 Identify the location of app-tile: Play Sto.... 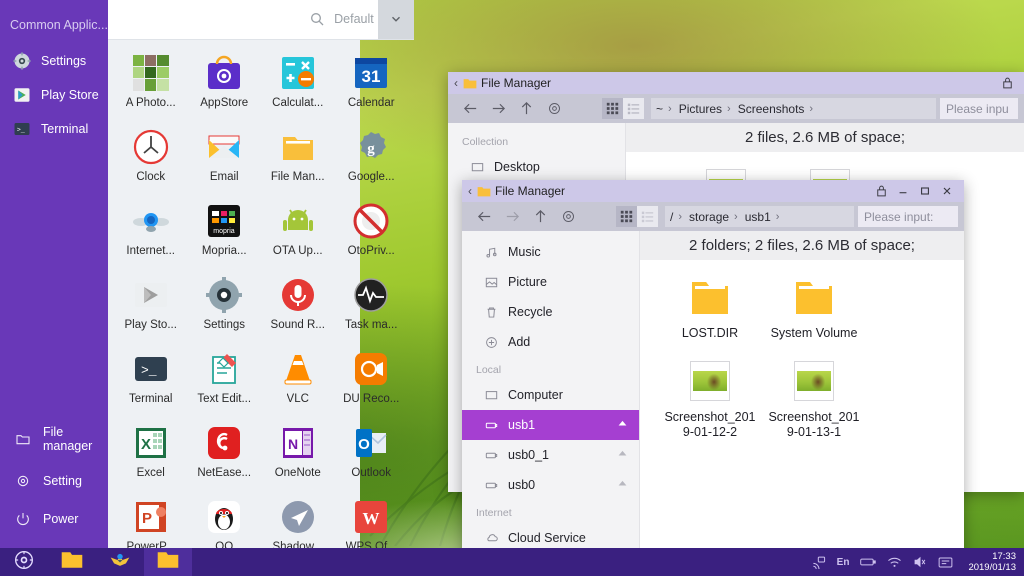
(151, 307).